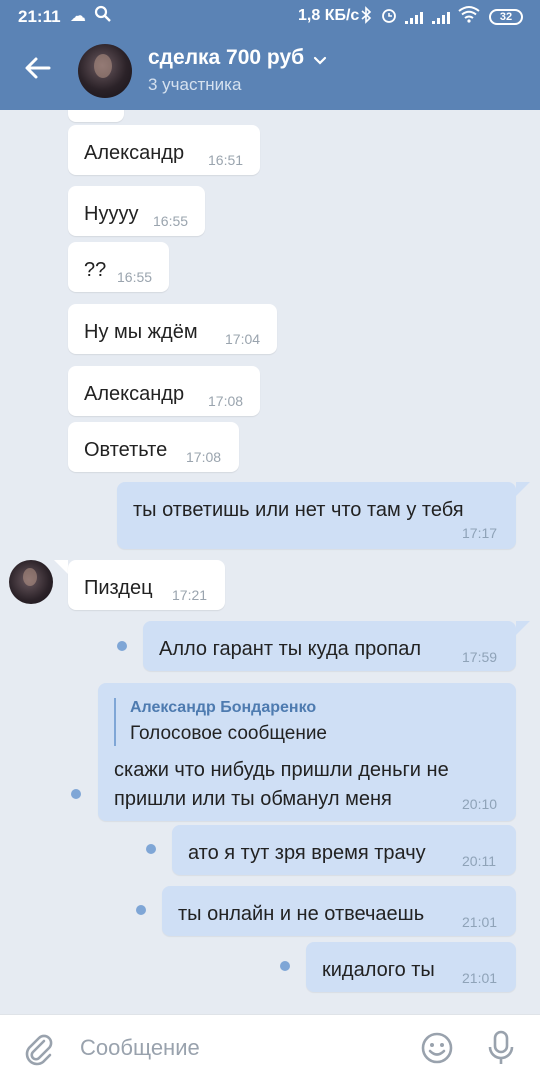  I want to click on message-text: кидалого ты, so click(378, 970).